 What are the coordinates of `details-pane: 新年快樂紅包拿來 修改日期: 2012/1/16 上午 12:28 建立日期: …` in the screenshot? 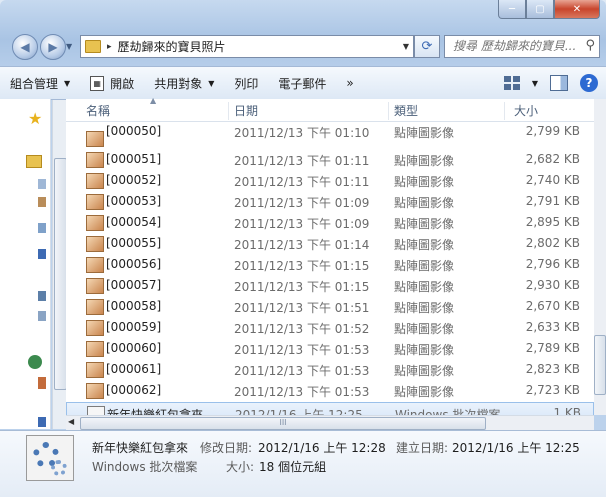 It's located at (303, 463).